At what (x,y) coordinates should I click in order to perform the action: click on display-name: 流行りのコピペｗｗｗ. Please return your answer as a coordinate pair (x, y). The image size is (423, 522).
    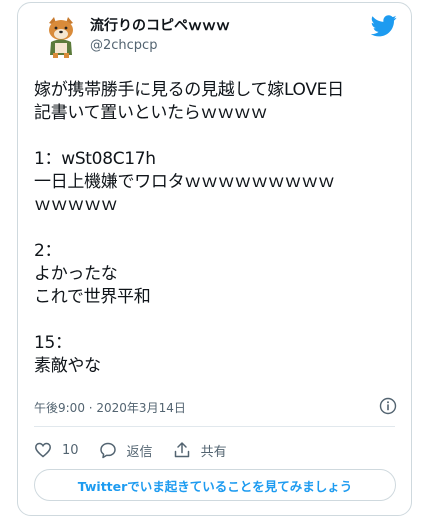
    Looking at the image, I should click on (160, 26).